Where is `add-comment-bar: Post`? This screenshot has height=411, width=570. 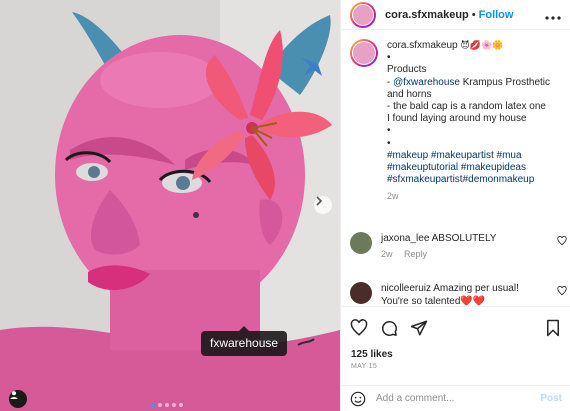
add-comment-bar: Post is located at coordinates (455, 398).